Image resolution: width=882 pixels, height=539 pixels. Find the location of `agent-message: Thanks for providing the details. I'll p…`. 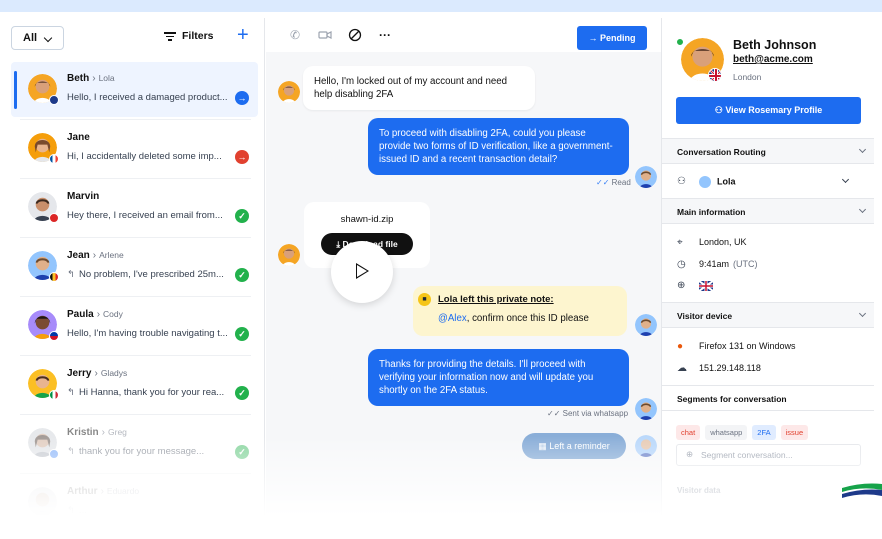

agent-message: Thanks for providing the details. I'll p… is located at coordinates (498, 377).